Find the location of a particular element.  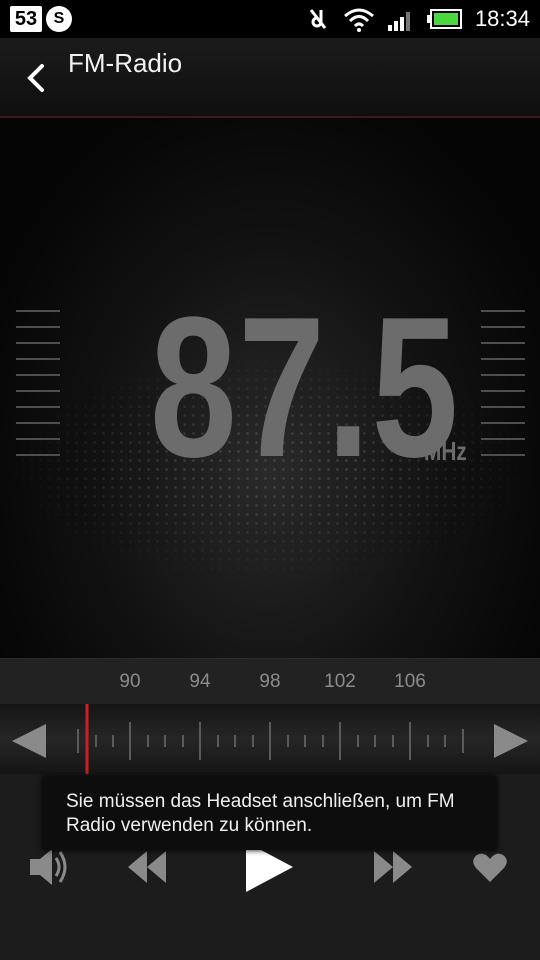

app-bar: FM-Radio is located at coordinates (270, 78).